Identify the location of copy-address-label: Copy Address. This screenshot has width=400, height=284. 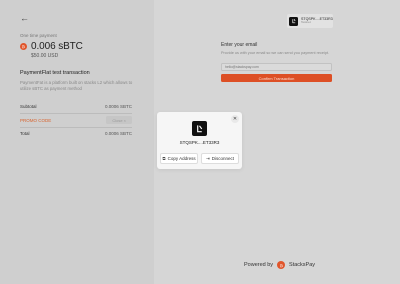
(181, 158).